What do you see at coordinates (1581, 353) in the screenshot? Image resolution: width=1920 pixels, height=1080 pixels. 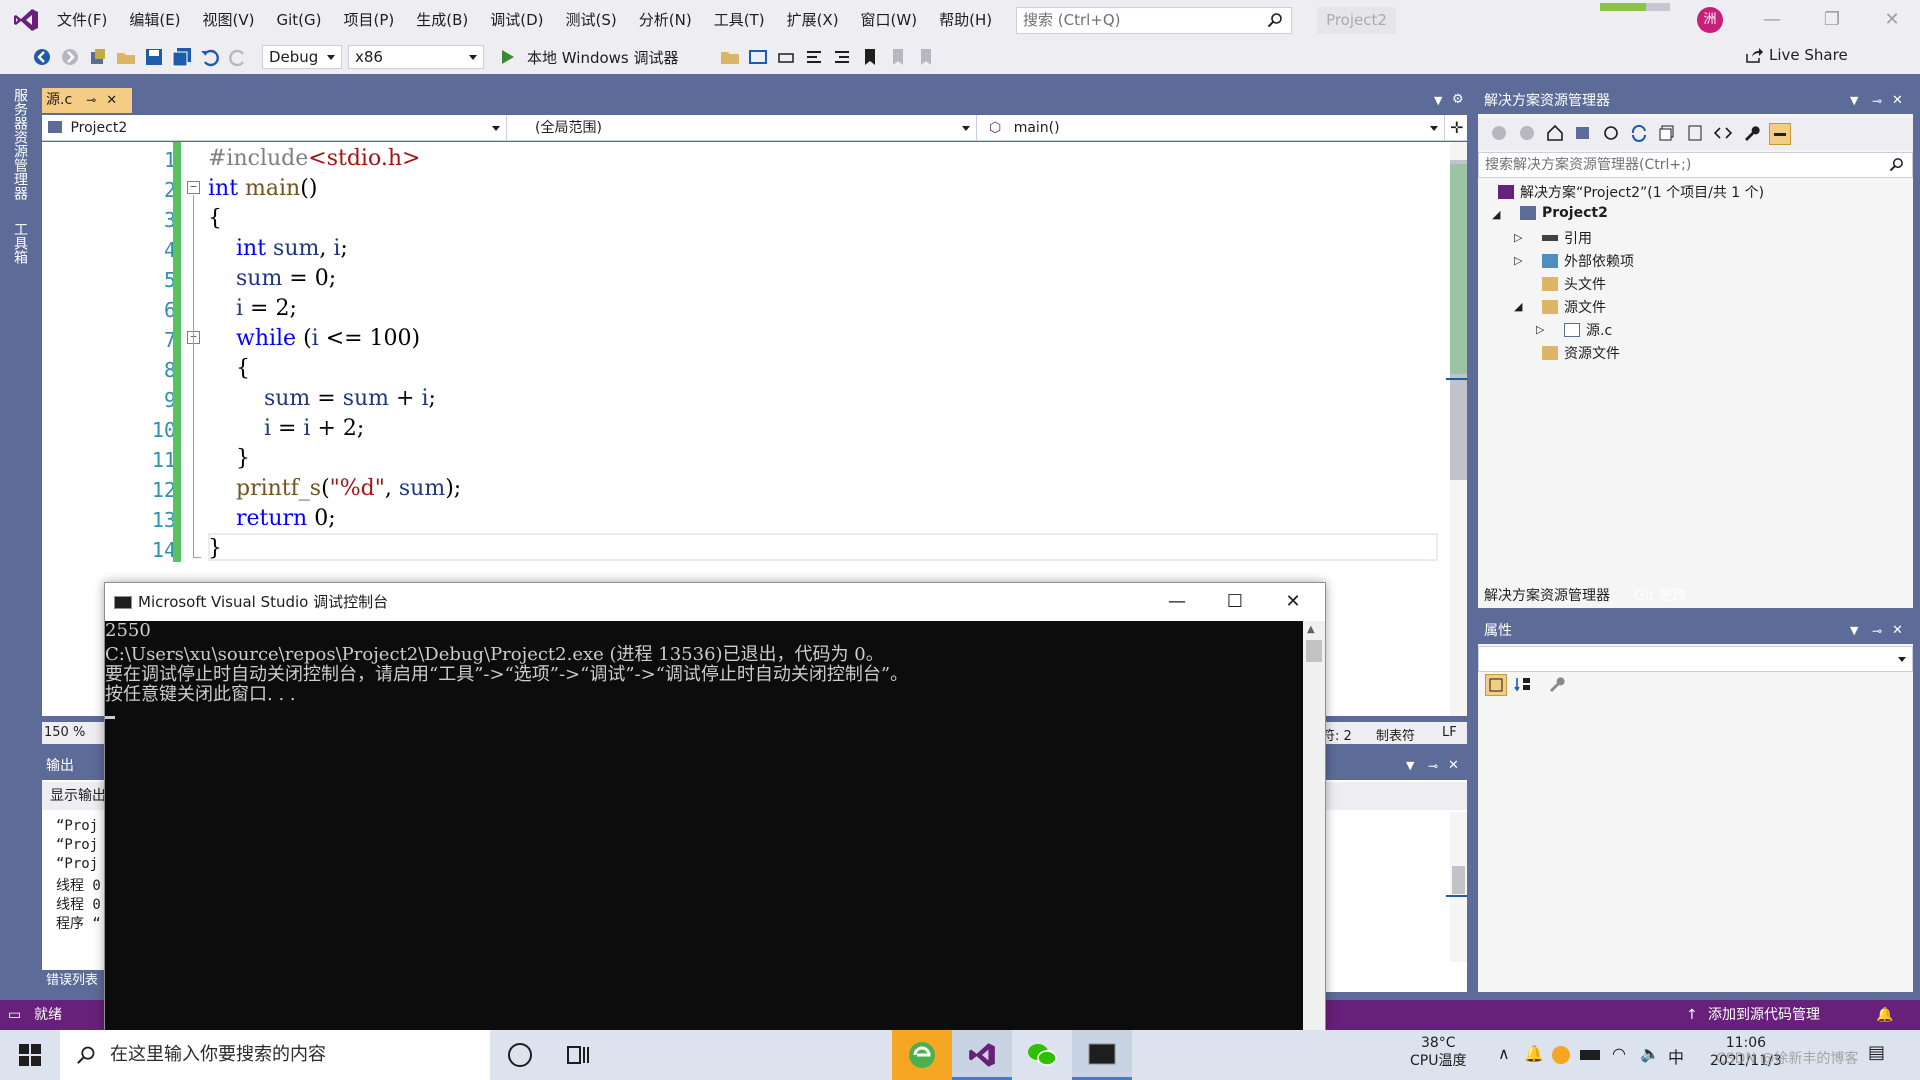 I see `tree-resource-files: 资源文件` at bounding box center [1581, 353].